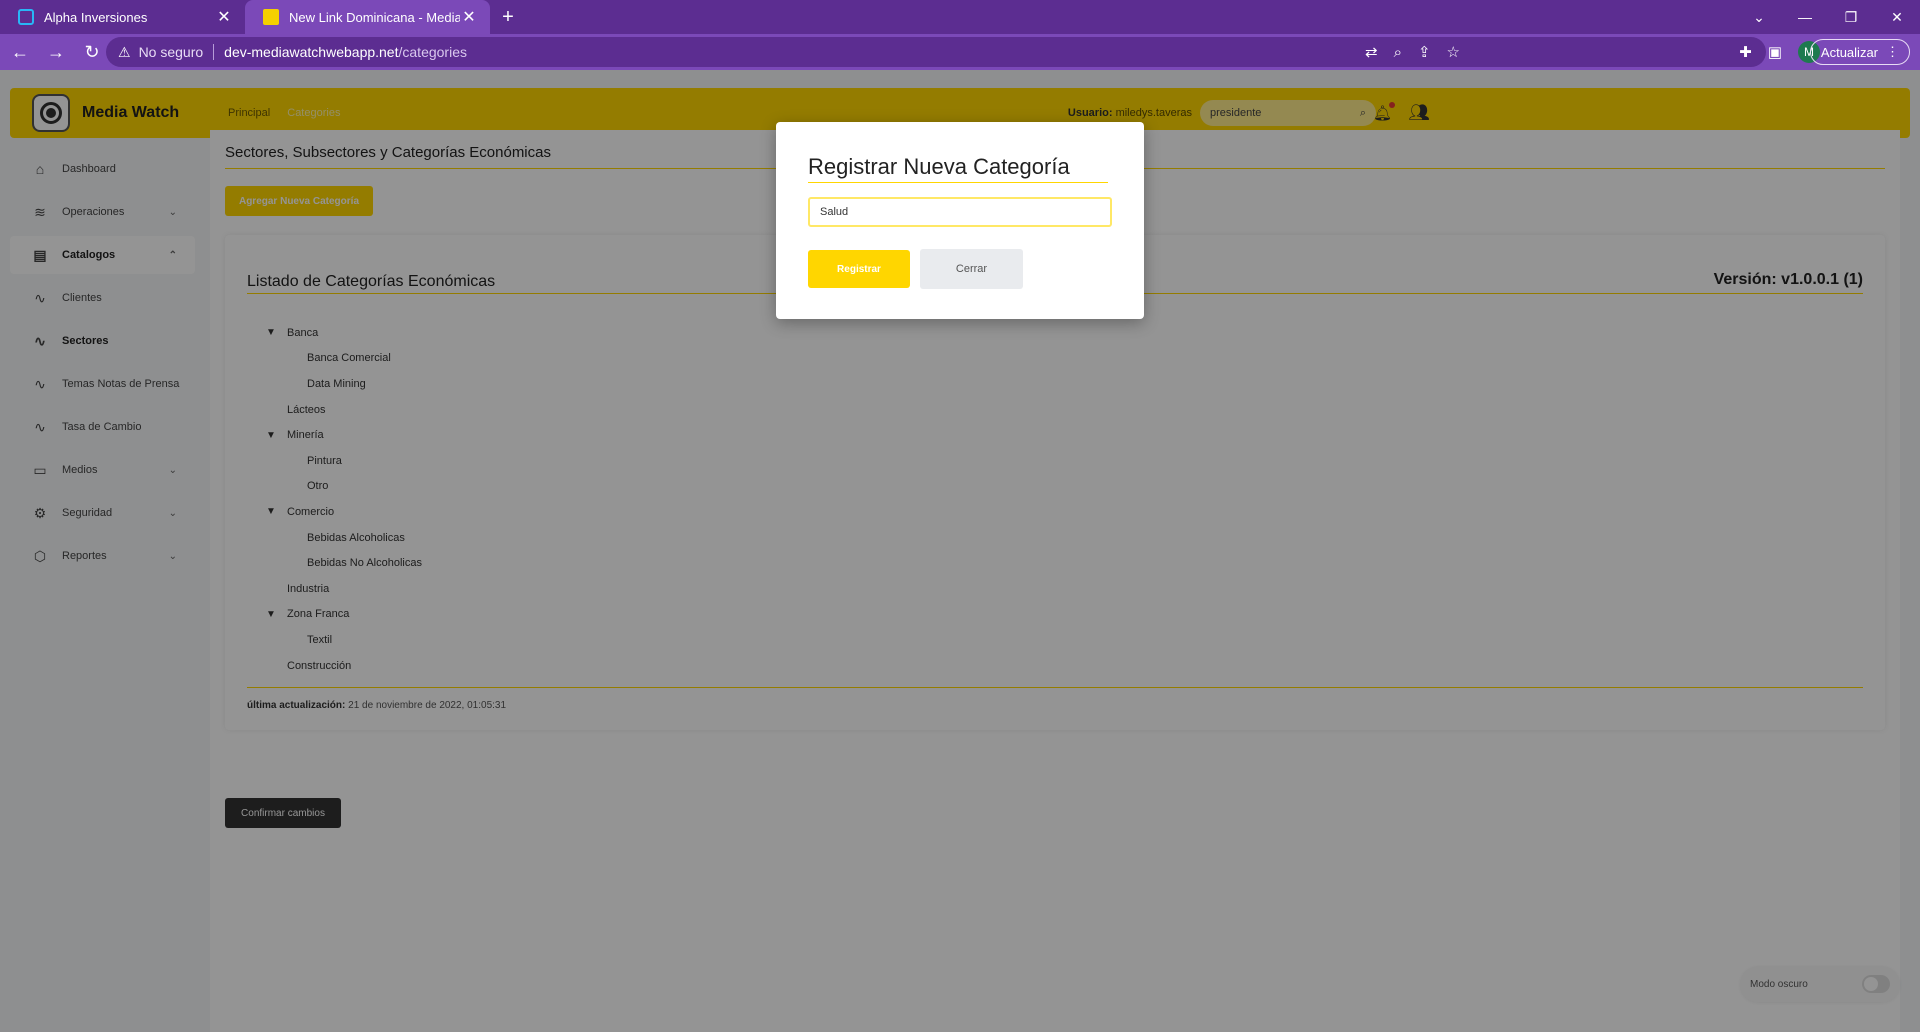 This screenshot has height=1032, width=1920. I want to click on back-icon: ←, so click(20, 52).